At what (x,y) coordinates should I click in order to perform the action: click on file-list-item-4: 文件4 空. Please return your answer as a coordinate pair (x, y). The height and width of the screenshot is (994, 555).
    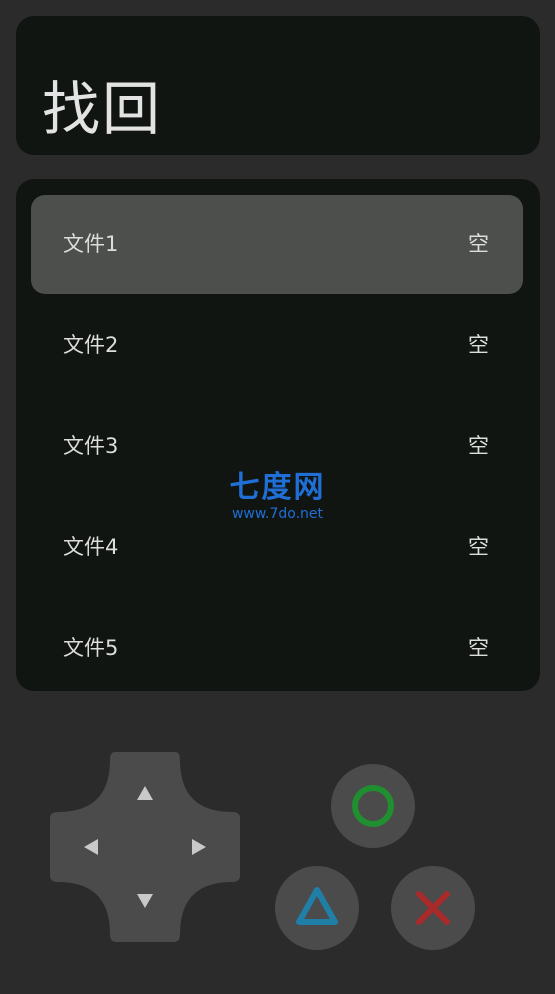
    Looking at the image, I should click on (277, 547).